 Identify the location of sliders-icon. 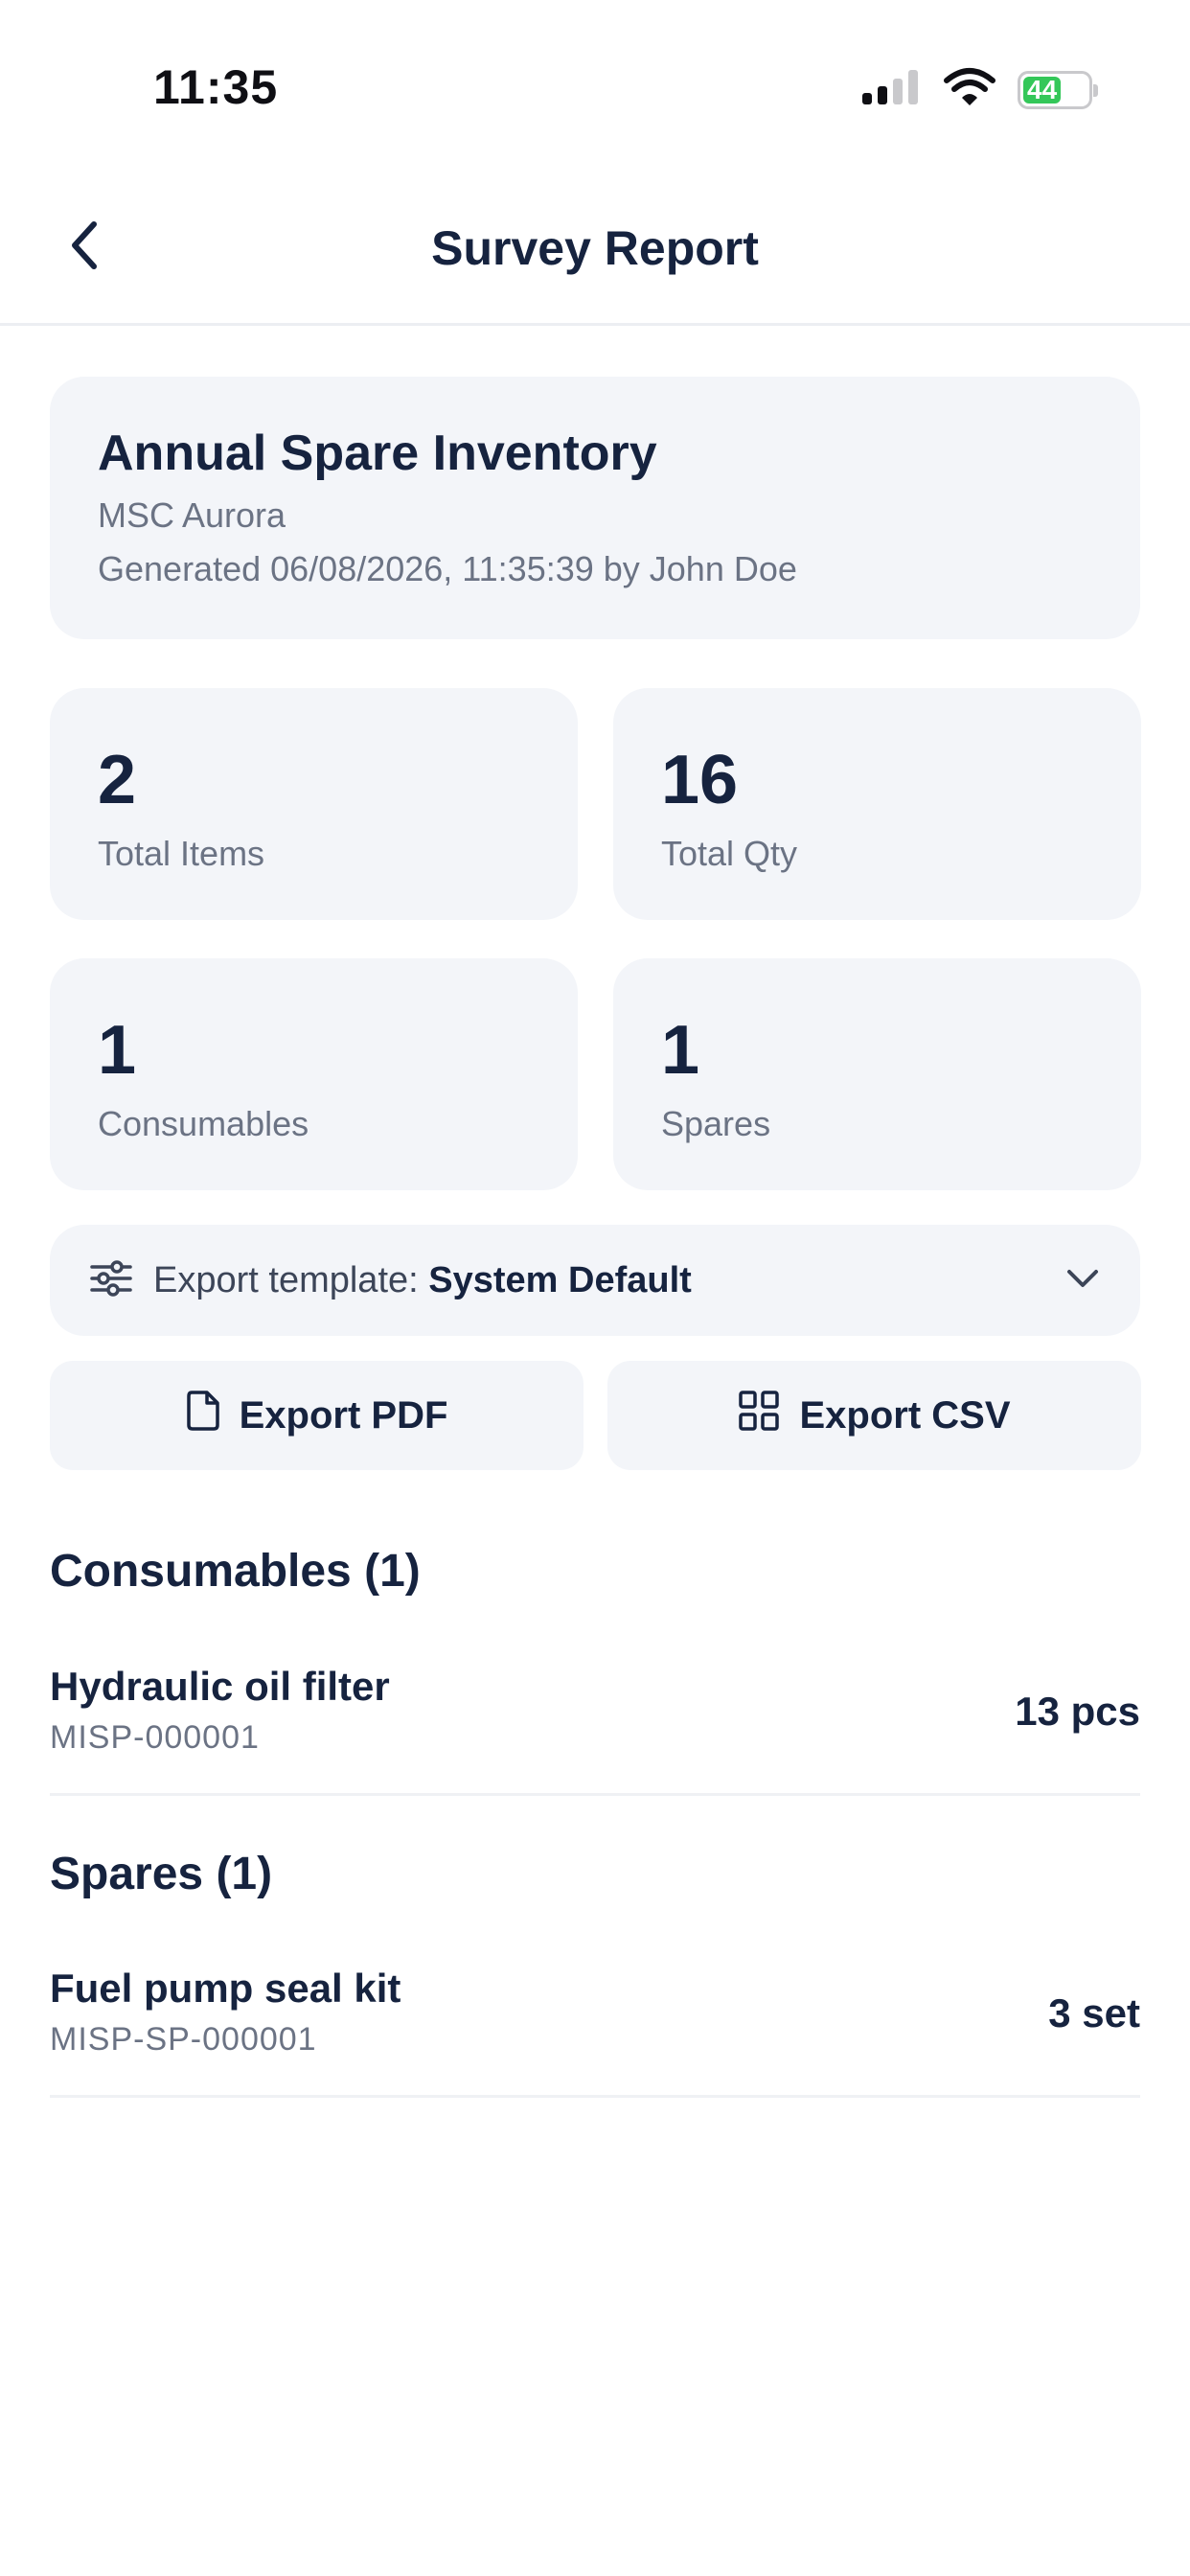
(111, 1280).